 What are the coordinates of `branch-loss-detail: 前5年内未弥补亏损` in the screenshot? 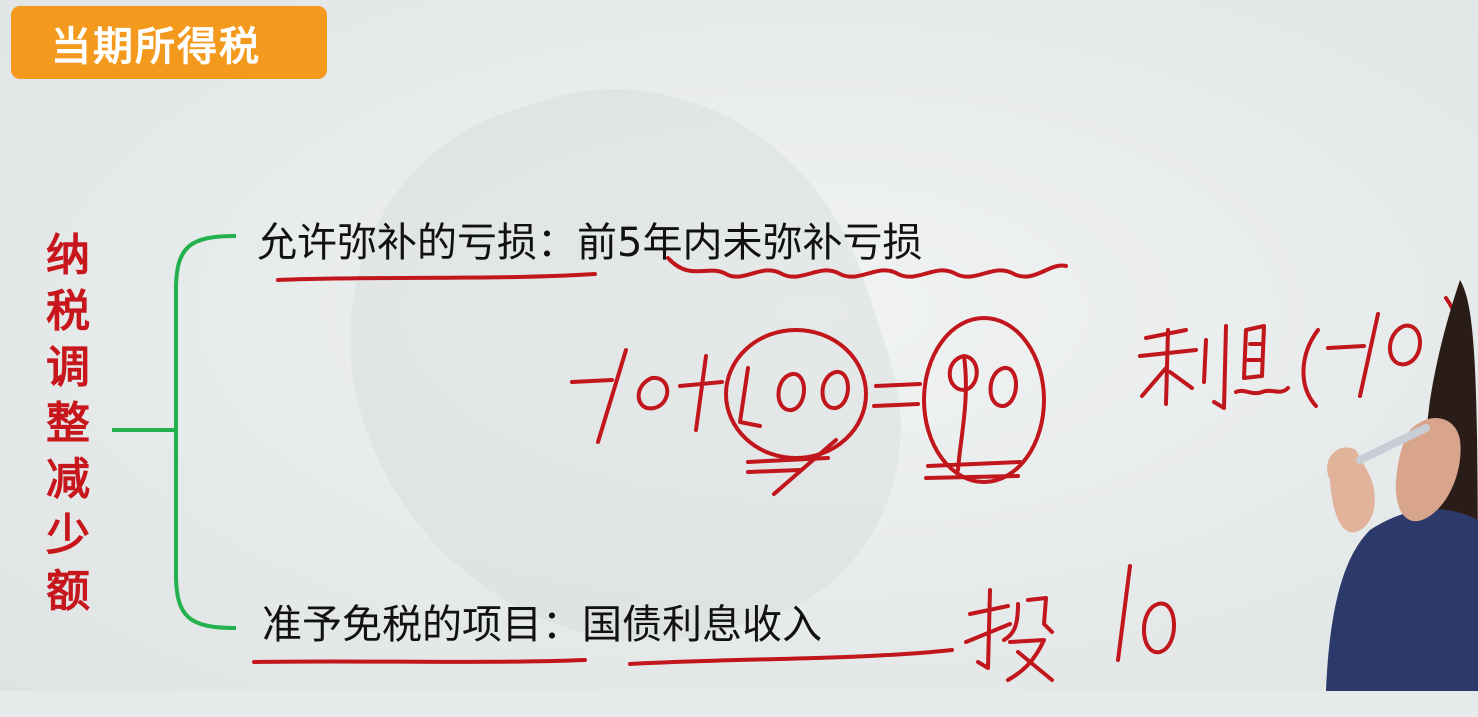 It's located at (750, 243).